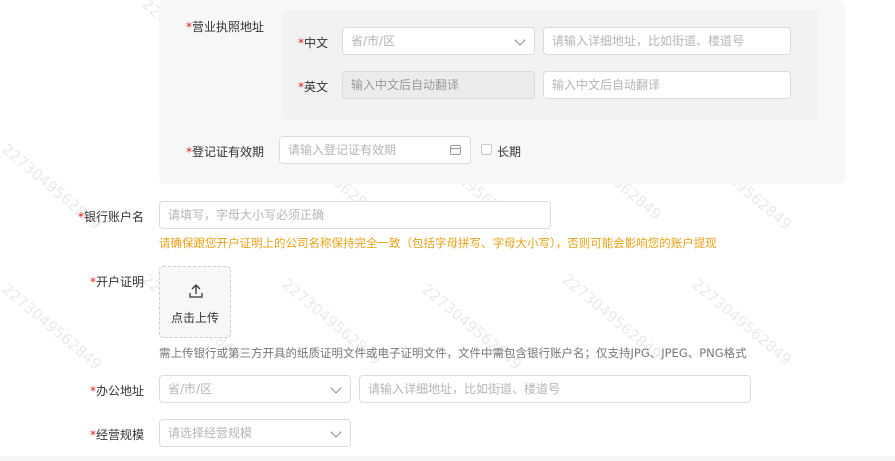 The width and height of the screenshot is (895, 461). I want to click on english-address-label: *英文, so click(313, 86).